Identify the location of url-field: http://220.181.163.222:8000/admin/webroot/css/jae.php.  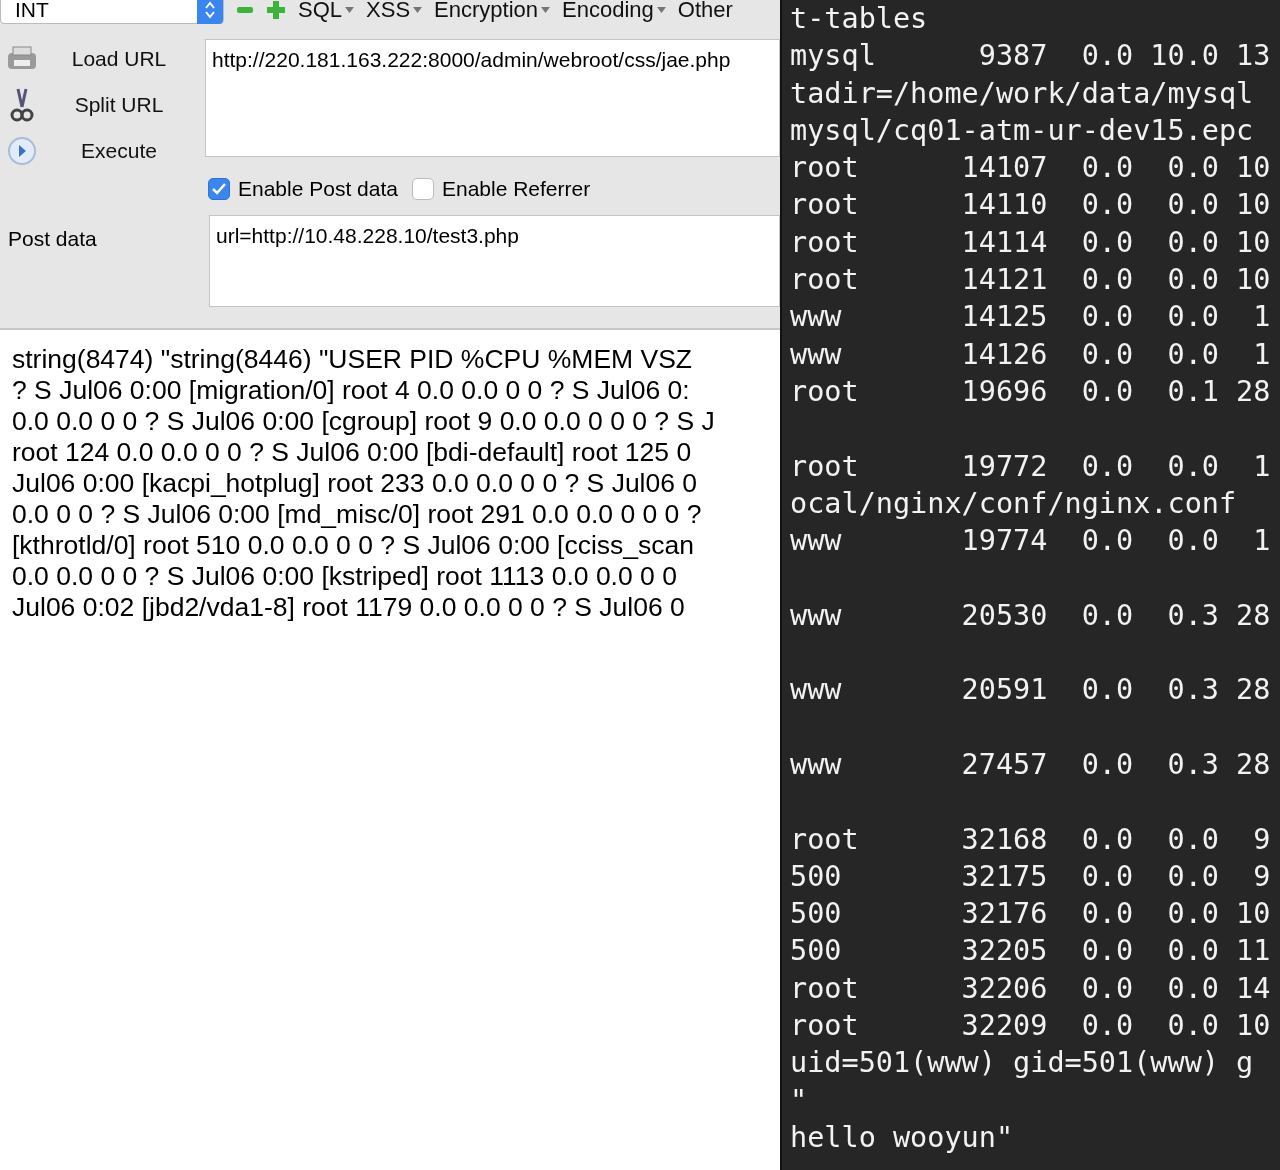
(492, 98).